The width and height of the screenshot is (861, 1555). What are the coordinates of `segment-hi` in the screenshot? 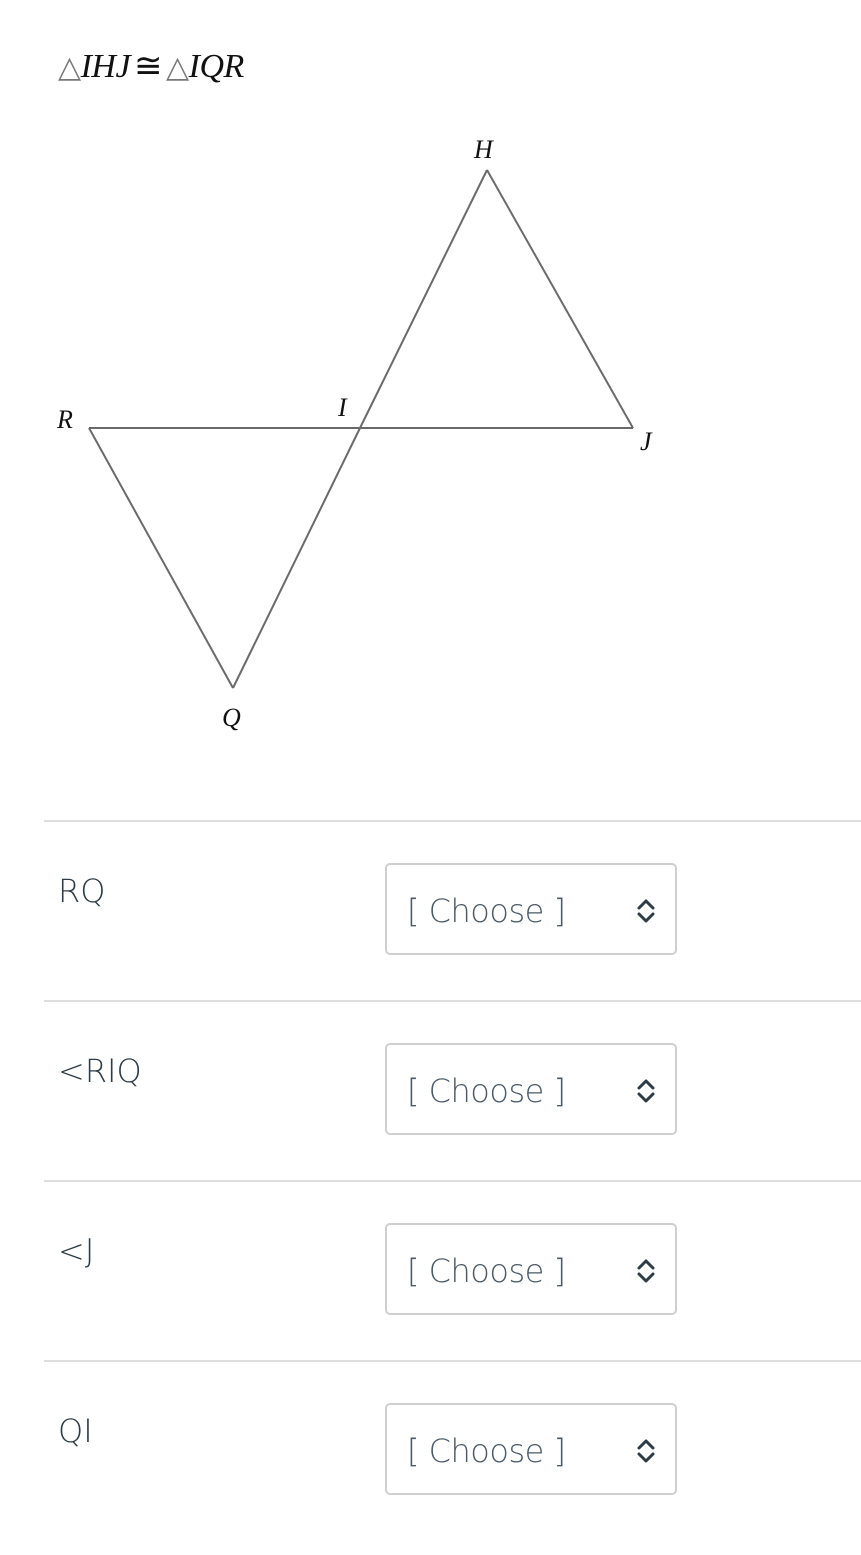 It's located at (423, 299).